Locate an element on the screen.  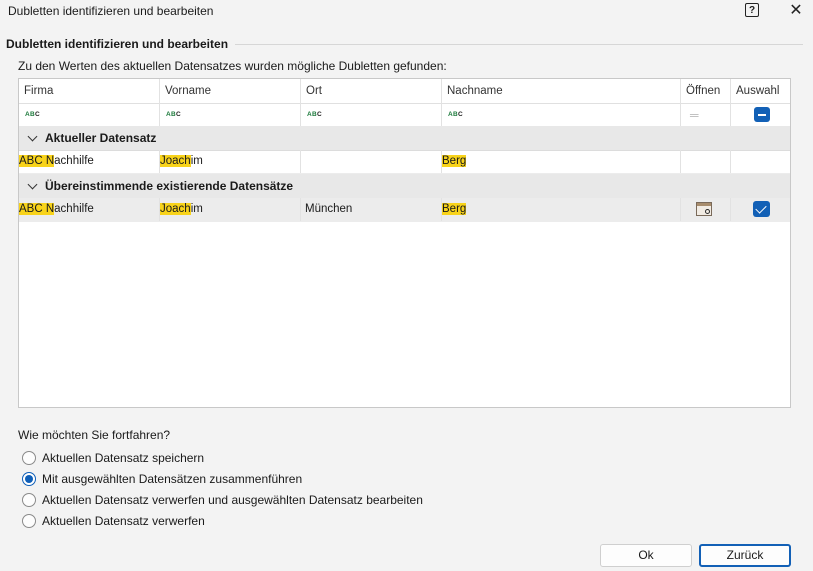
equals-filter-icon: ═ is located at coordinates (694, 115).